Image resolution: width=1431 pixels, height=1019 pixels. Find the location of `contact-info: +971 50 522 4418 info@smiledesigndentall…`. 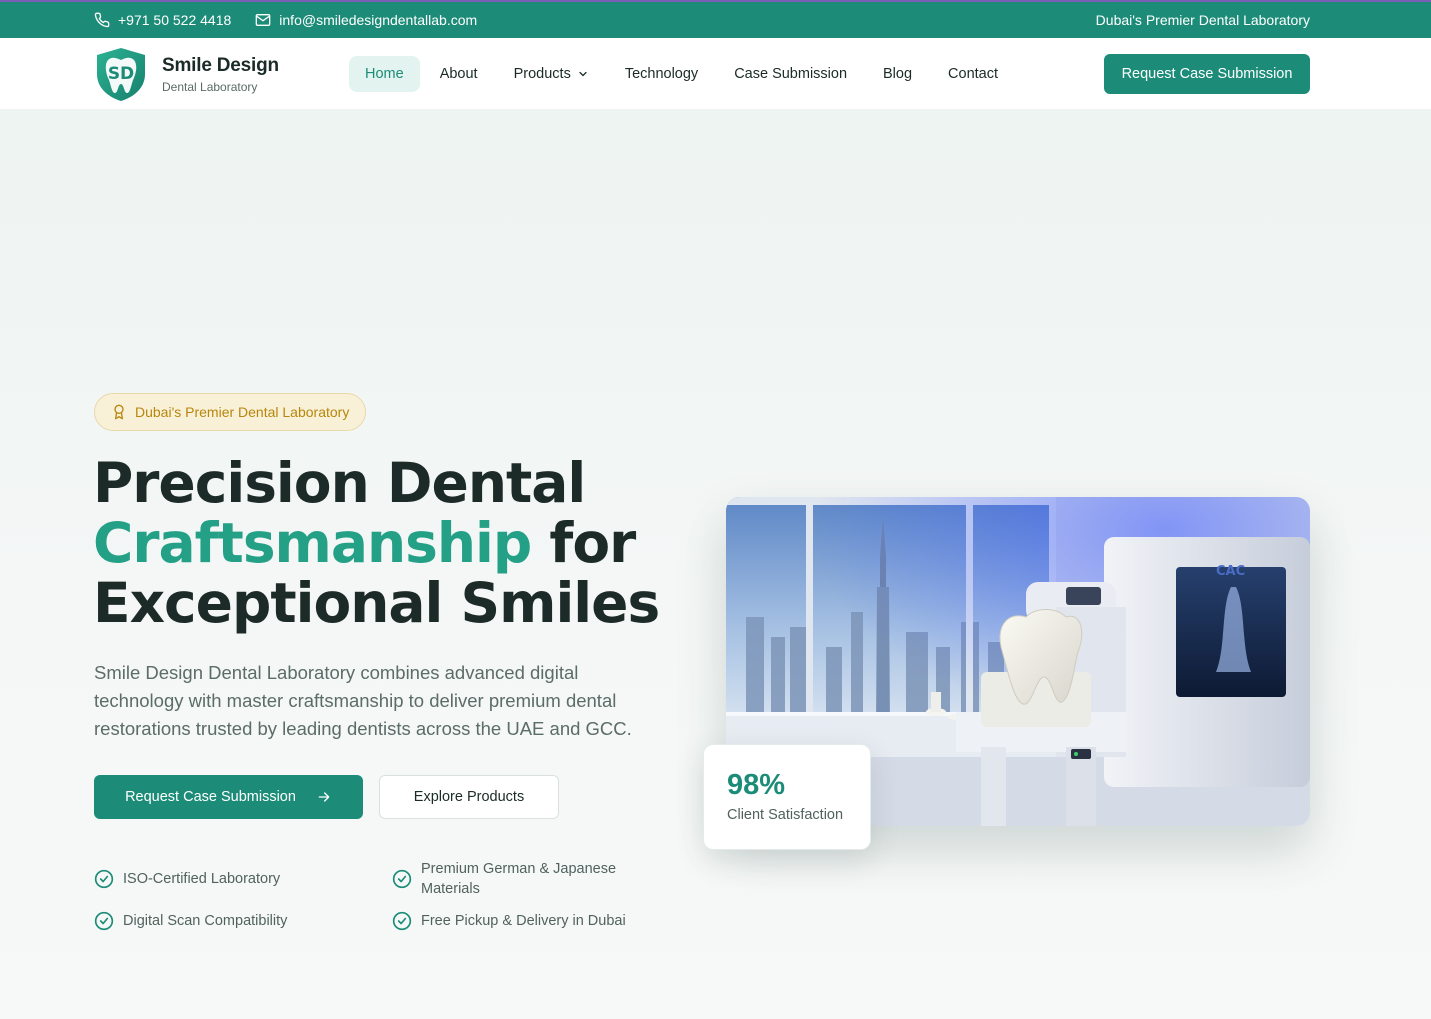

contact-info: +971 50 522 4418 info@smiledesigndentall… is located at coordinates (285, 20).